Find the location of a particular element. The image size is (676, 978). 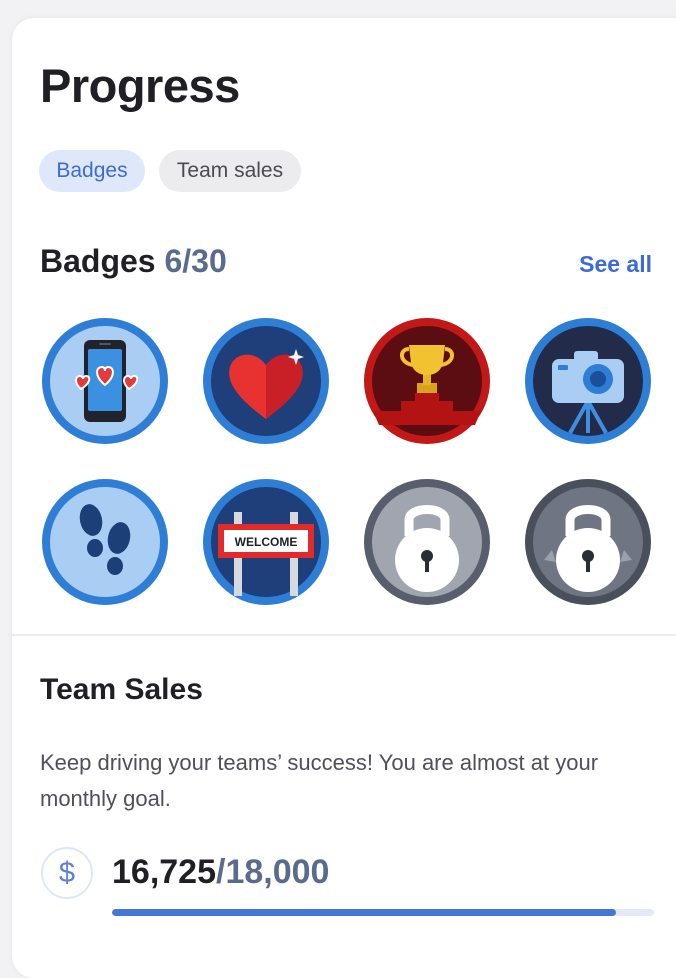

badge-phone-hearts is located at coordinates (105, 381).